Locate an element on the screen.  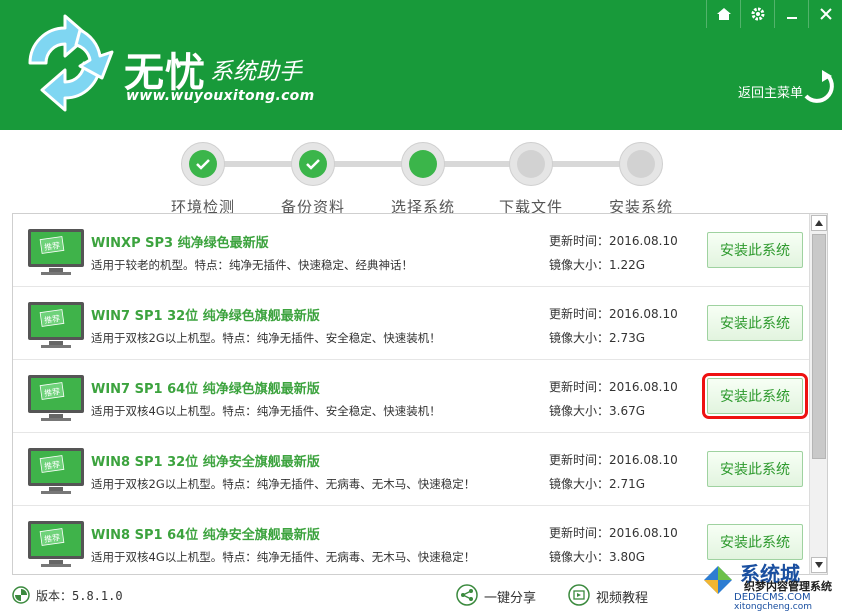
progress-steps: 环境检测 备份资料 选择系统 下载文件 安装系统 is located at coordinates (421, 173).